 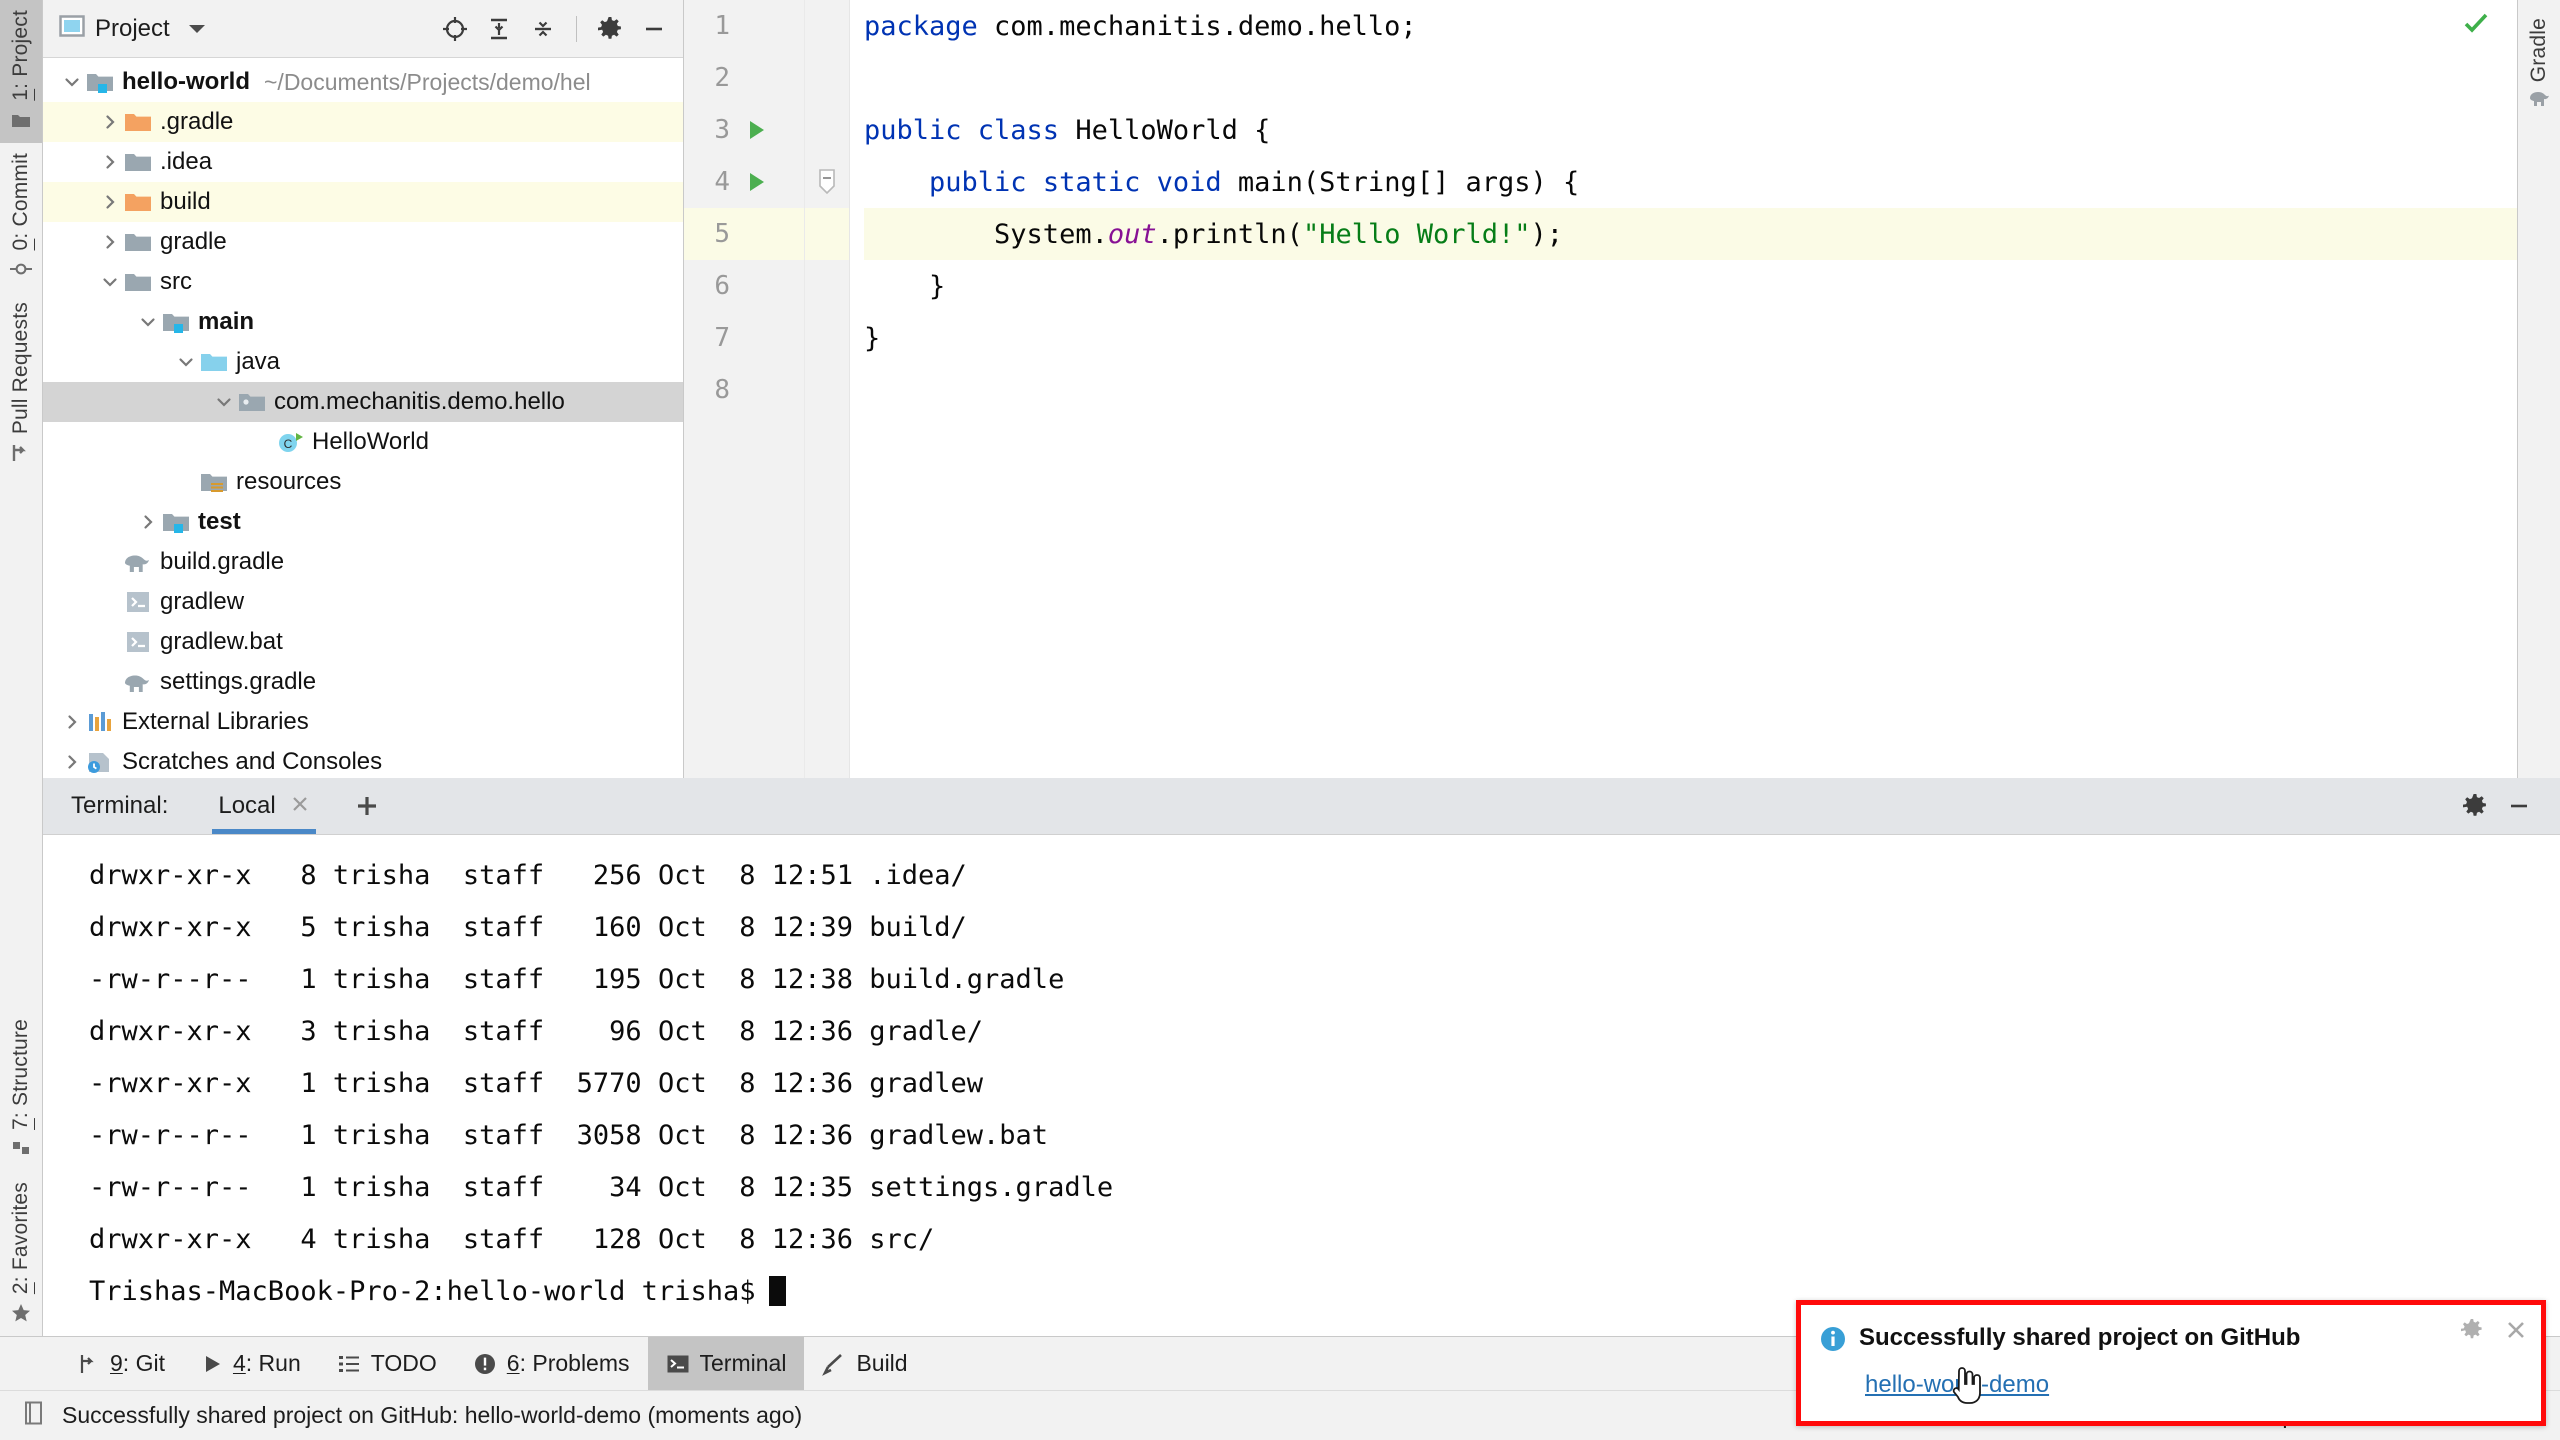 I want to click on tree-row: src, so click(x=363, y=282).